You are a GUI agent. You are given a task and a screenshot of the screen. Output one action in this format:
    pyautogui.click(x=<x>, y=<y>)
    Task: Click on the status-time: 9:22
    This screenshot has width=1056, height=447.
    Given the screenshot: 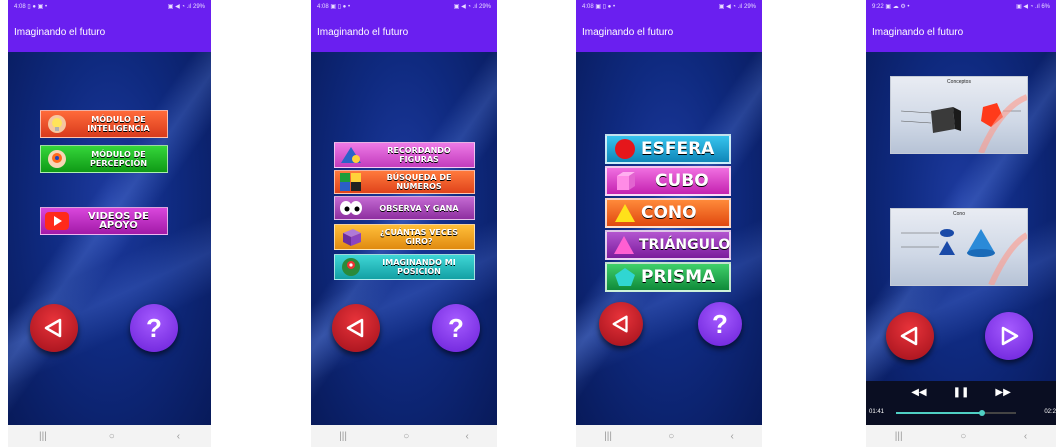 What is the action you would take?
    pyautogui.click(x=878, y=7)
    